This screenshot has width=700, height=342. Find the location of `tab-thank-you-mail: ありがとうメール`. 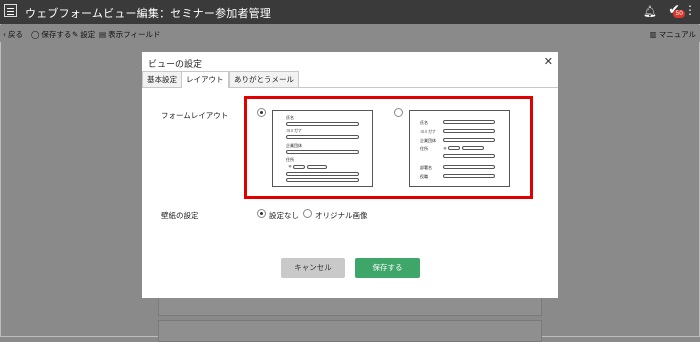

tab-thank-you-mail: ありがとうメール is located at coordinates (264, 79).